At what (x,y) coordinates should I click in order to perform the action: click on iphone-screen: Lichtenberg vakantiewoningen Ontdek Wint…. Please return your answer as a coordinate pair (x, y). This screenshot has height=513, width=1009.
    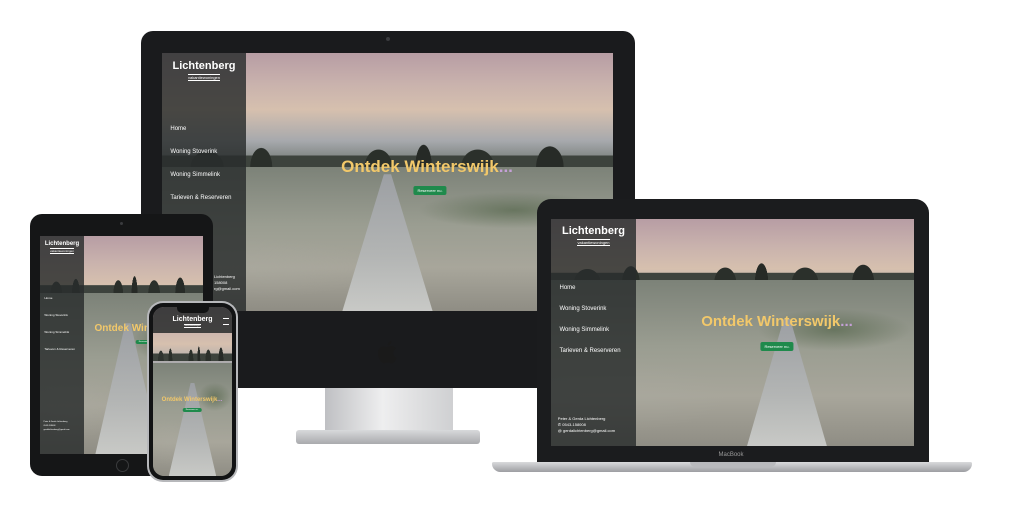
    Looking at the image, I should click on (192, 391).